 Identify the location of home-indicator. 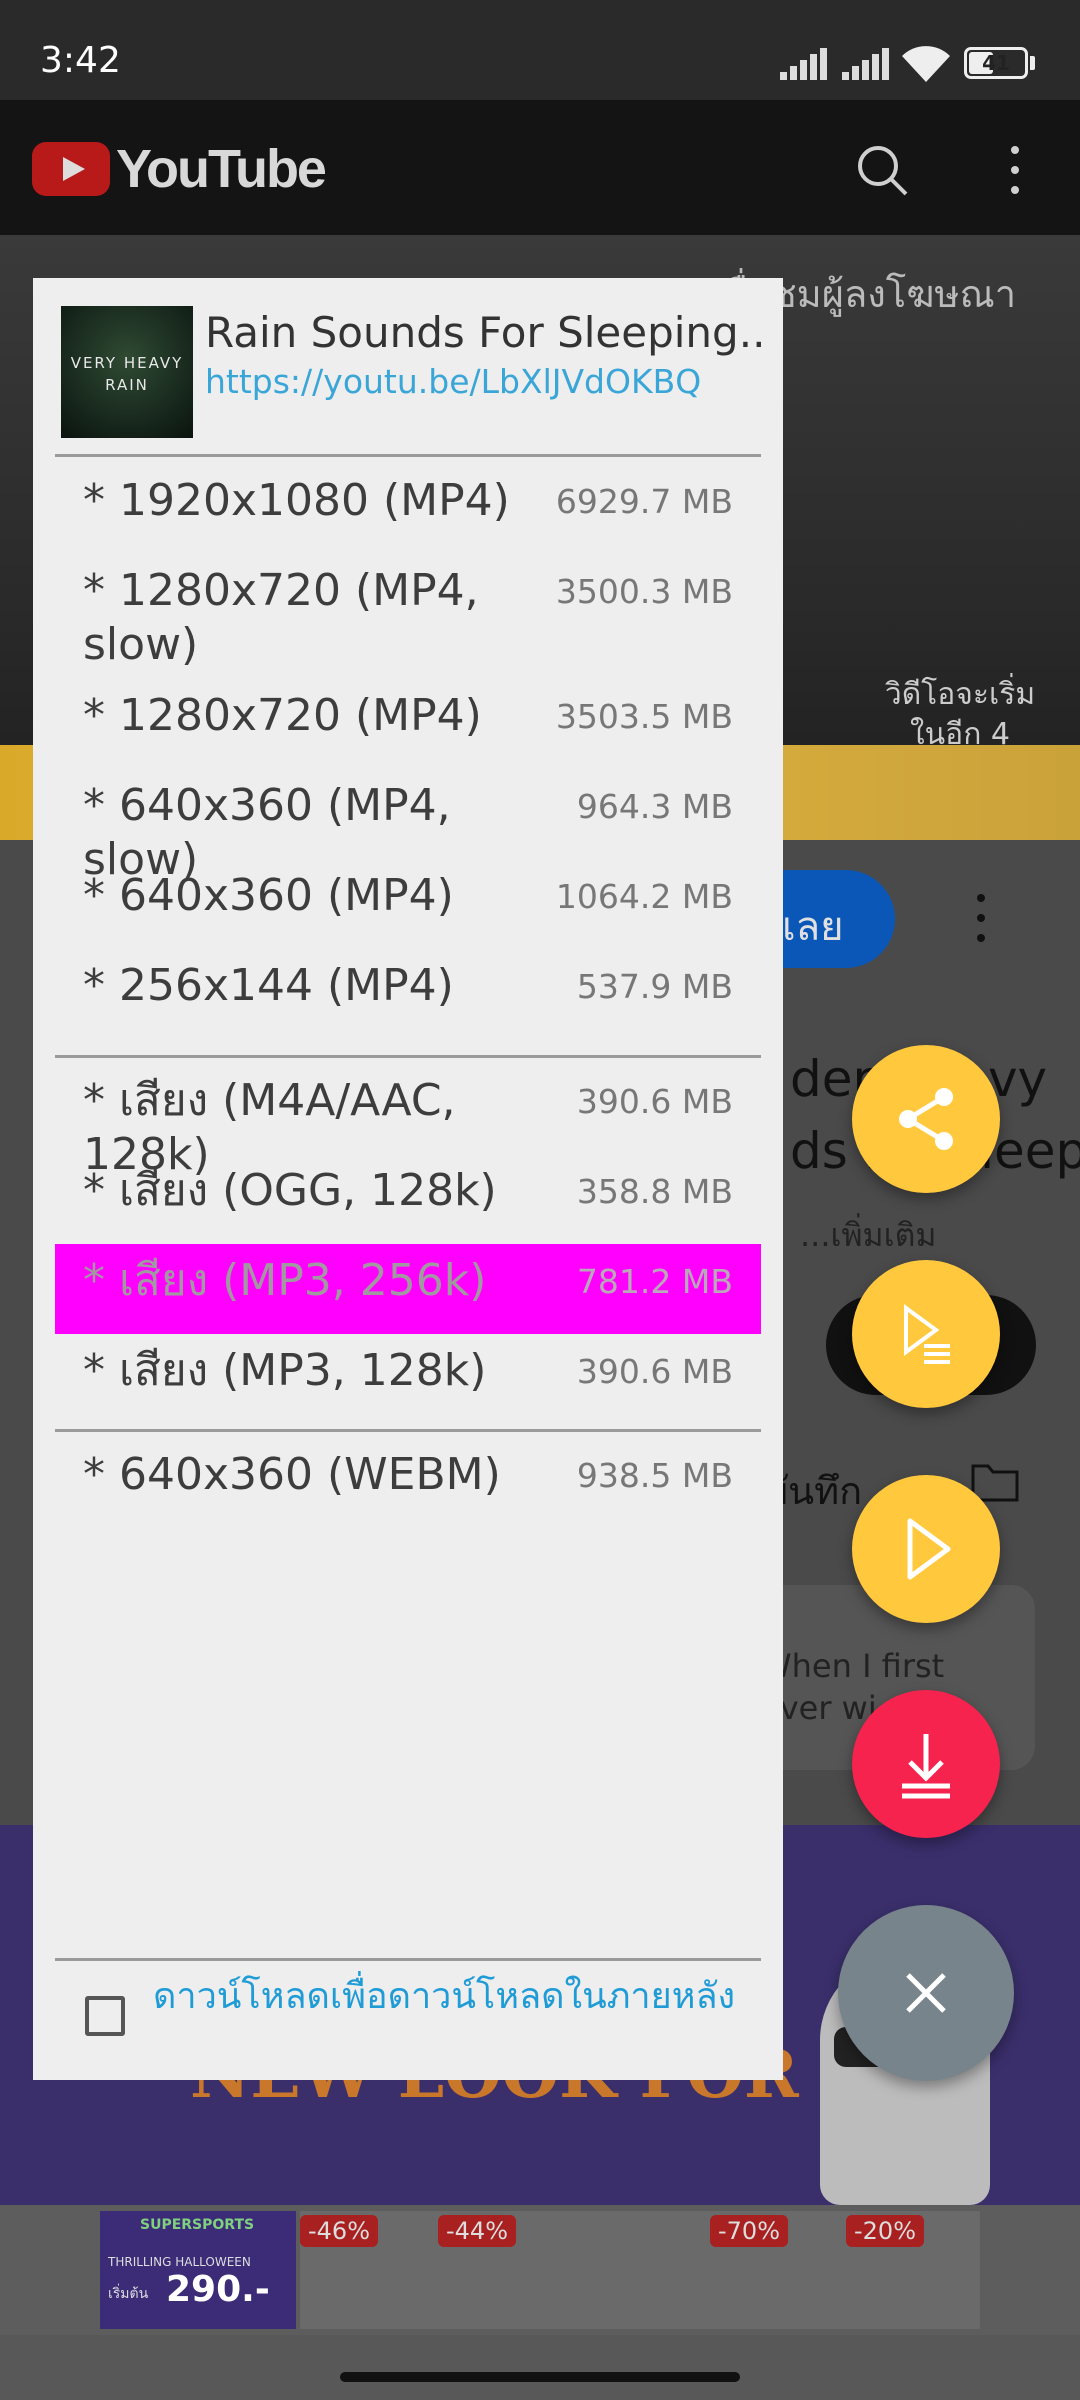
(540, 2377).